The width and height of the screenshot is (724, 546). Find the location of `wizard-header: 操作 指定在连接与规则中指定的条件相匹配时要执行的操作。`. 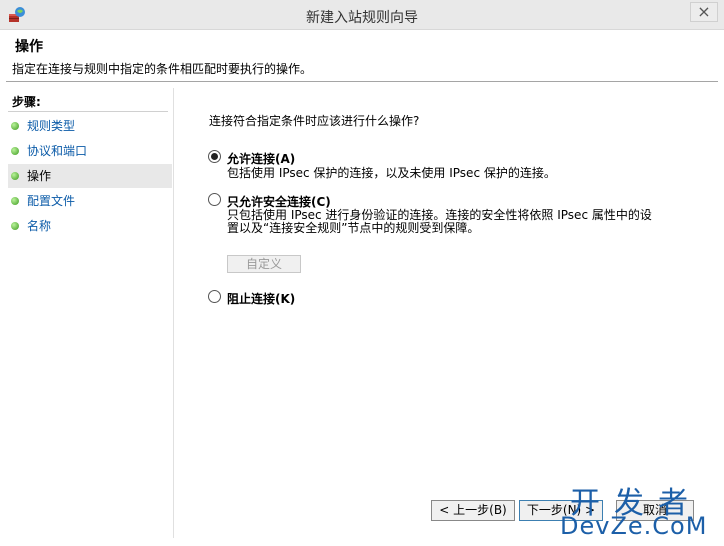

wizard-header: 操作 指定在连接与规则中指定的条件相匹配时要执行的操作。 is located at coordinates (362, 56).